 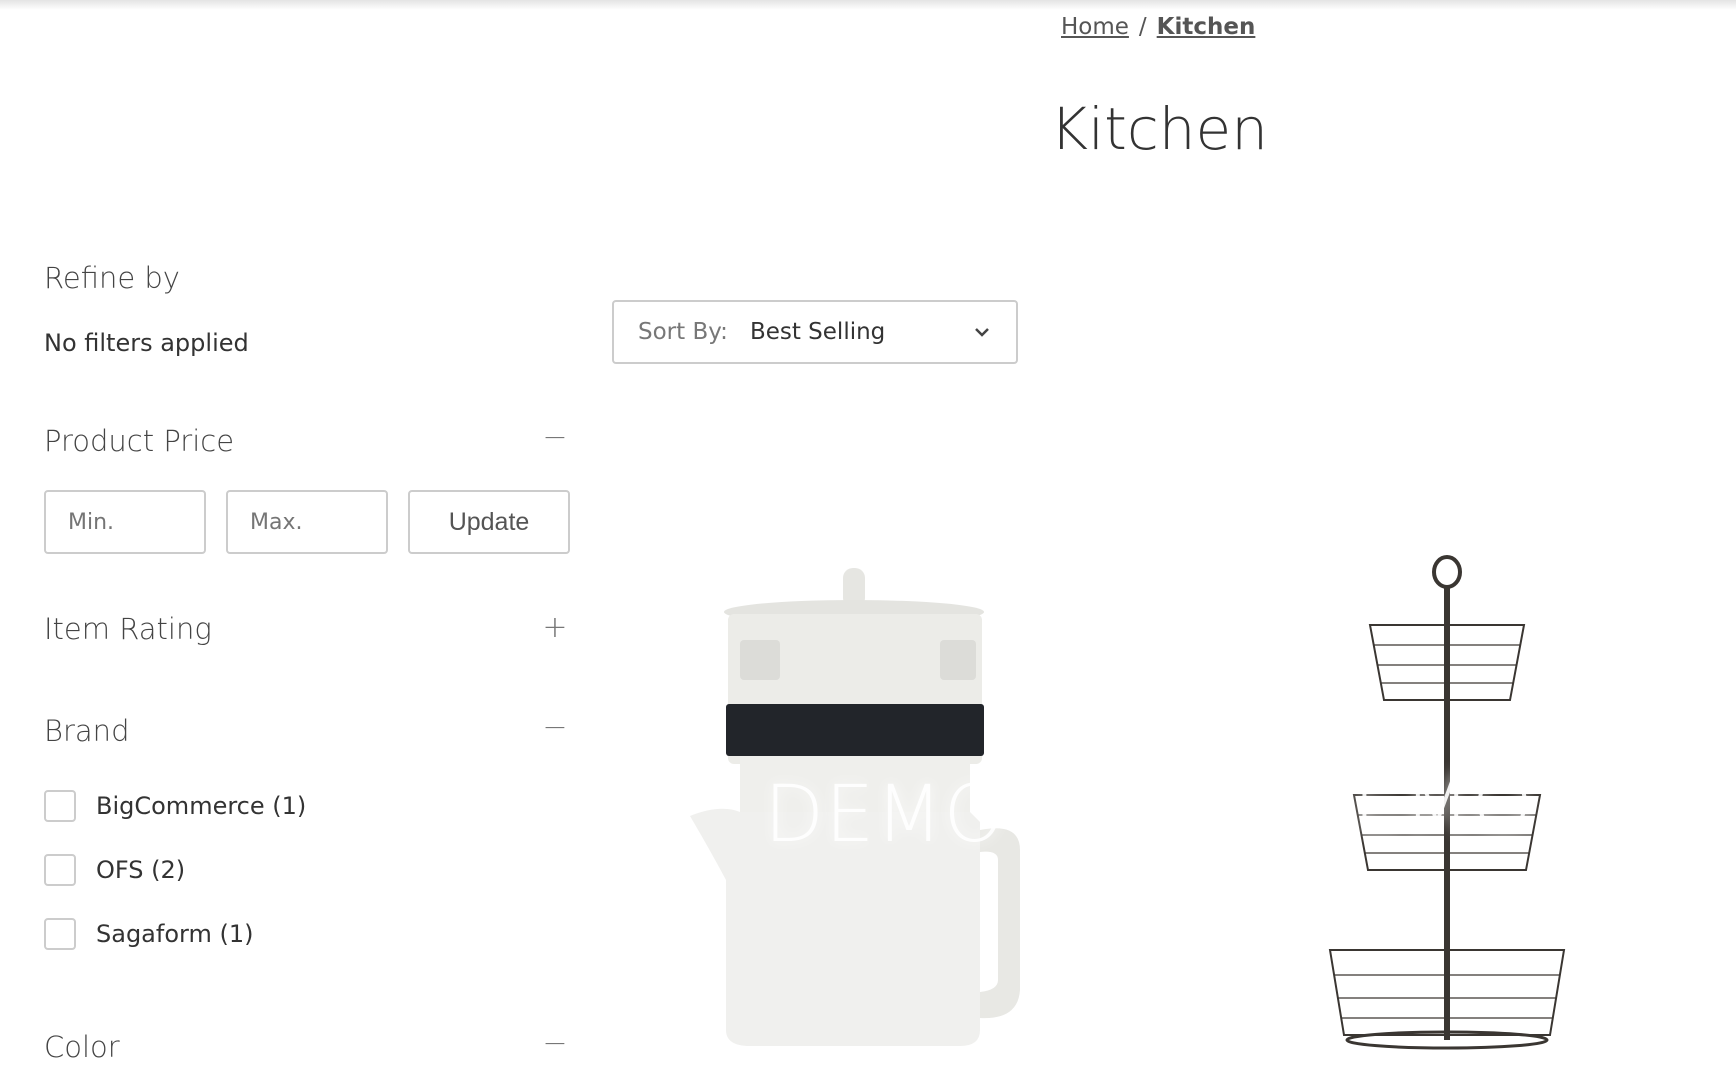 I want to click on breadcrumb: Home / Kitchen, so click(x=1158, y=27).